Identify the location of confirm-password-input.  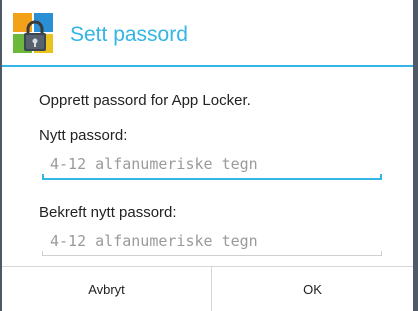
(212, 241).